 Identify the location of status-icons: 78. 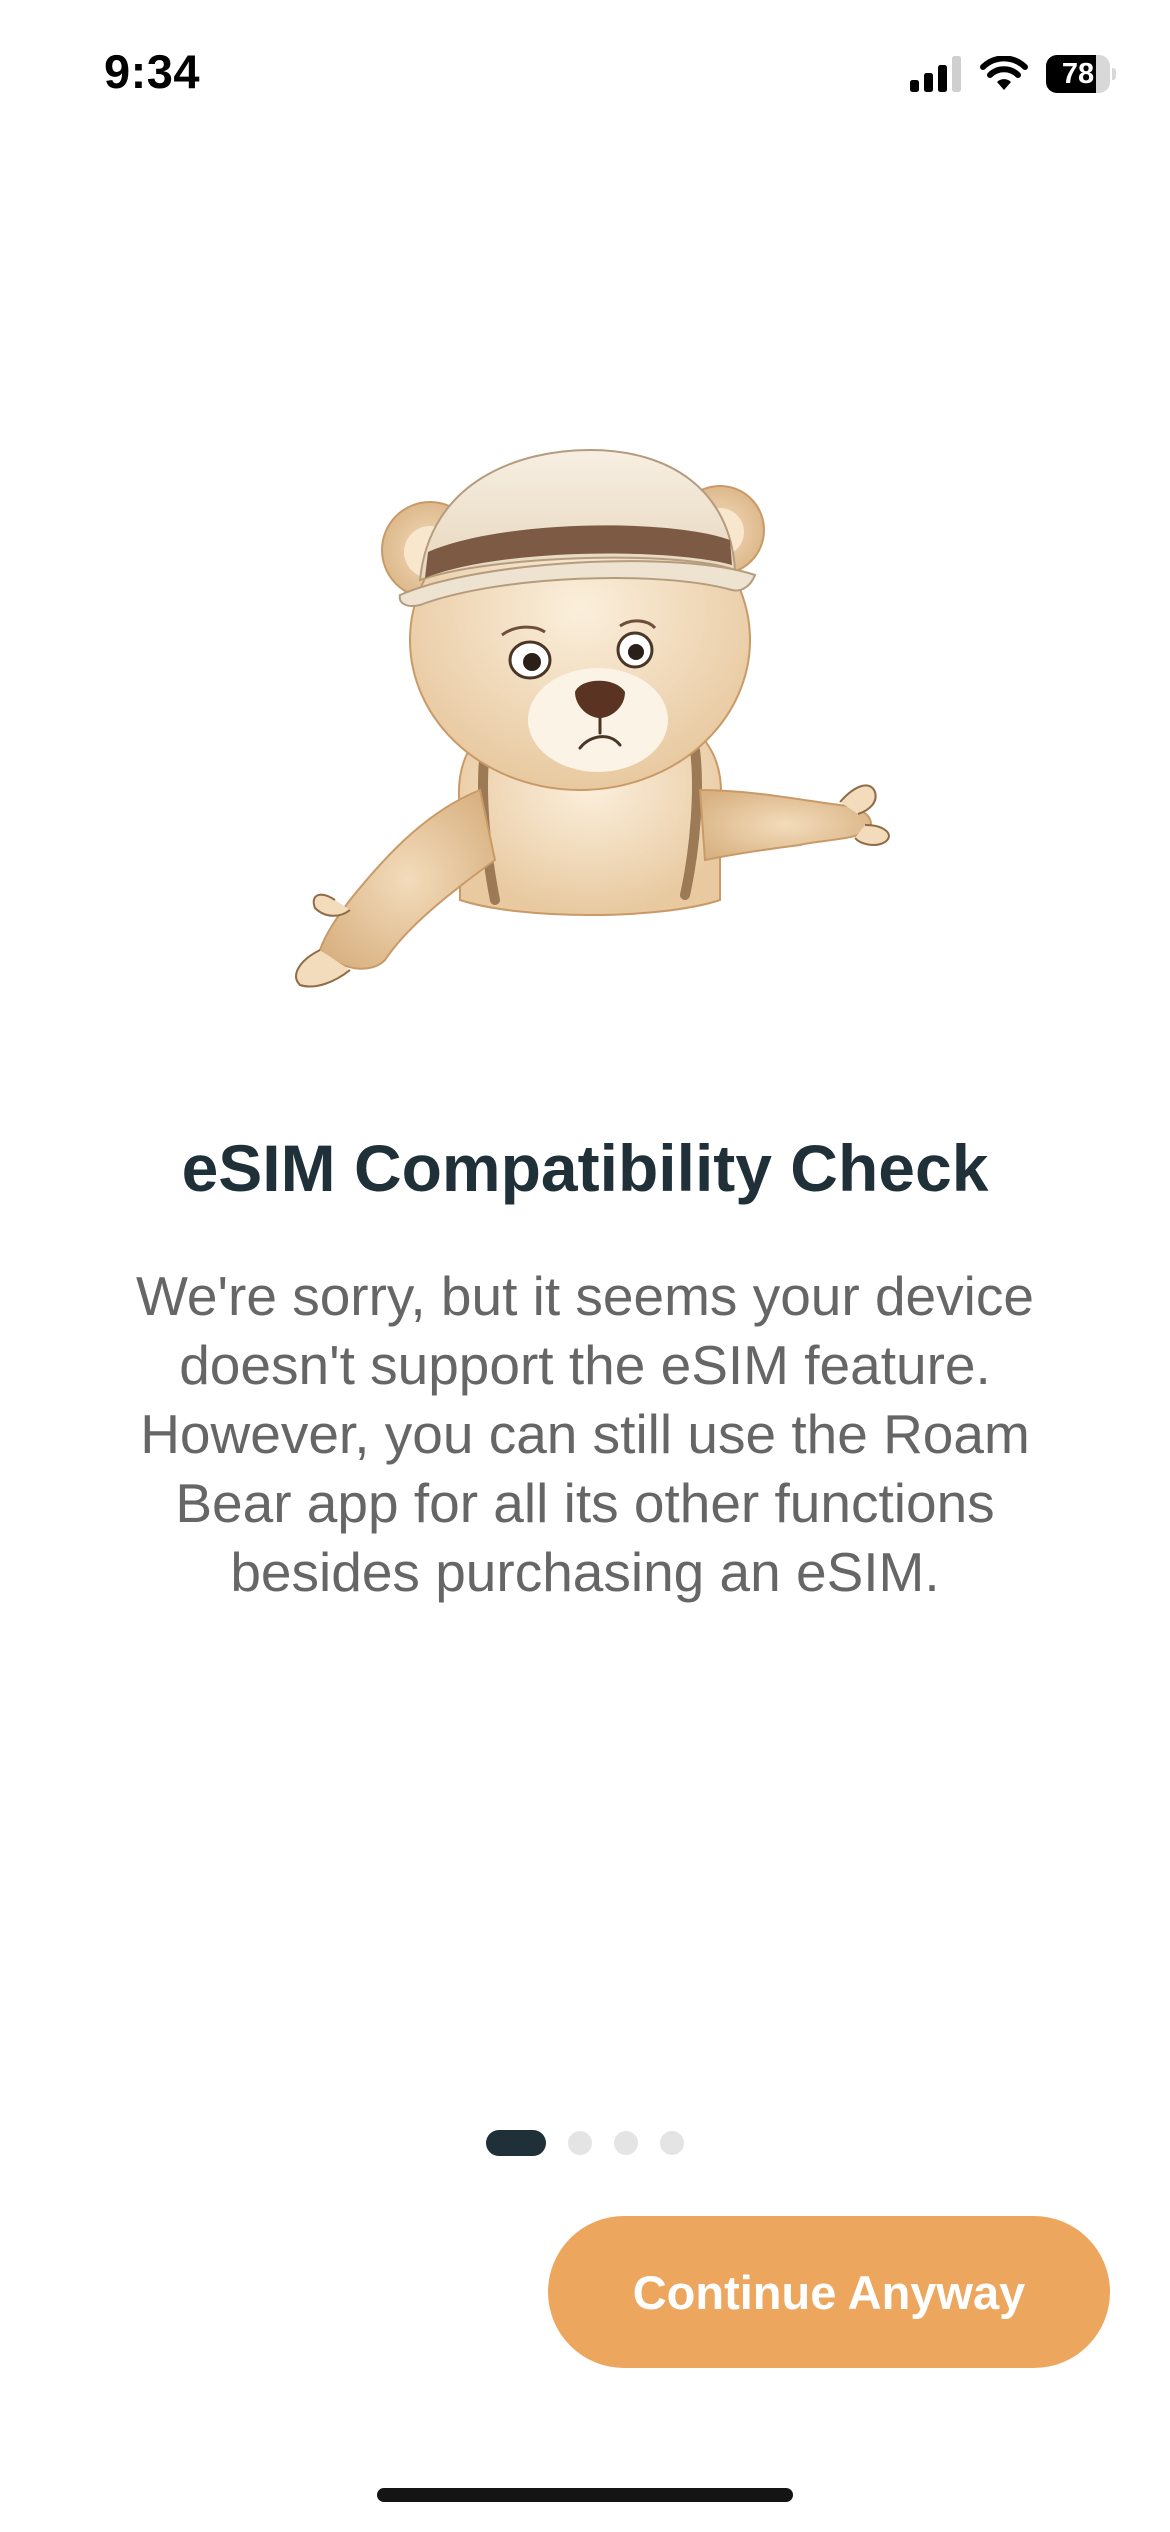
(1013, 74).